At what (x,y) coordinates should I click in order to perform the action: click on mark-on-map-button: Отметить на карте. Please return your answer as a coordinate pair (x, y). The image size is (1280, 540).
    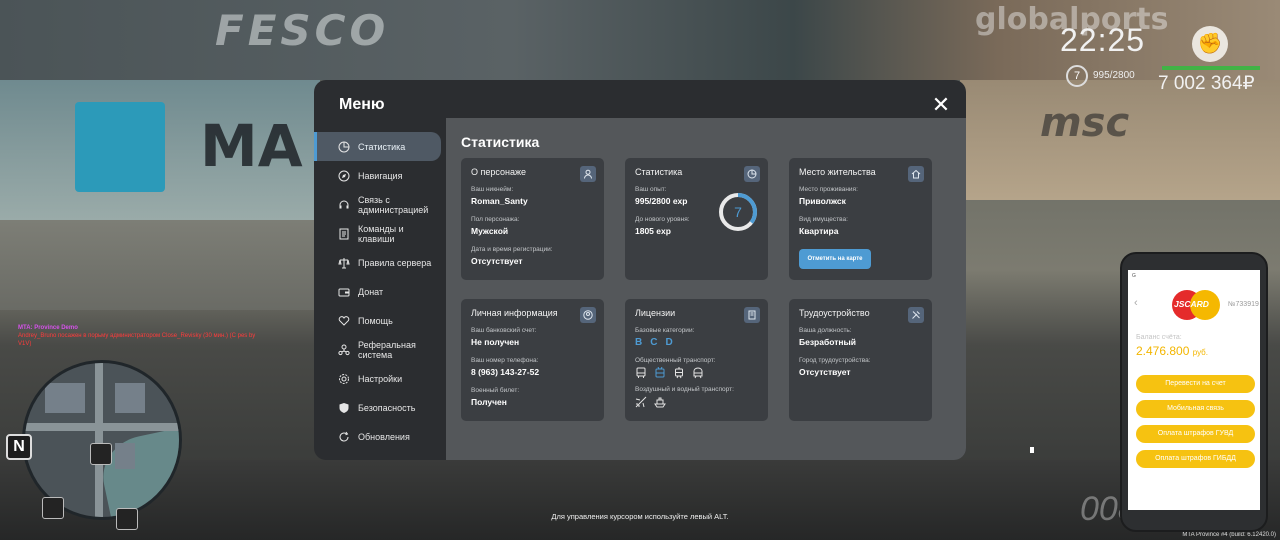
    Looking at the image, I should click on (835, 259).